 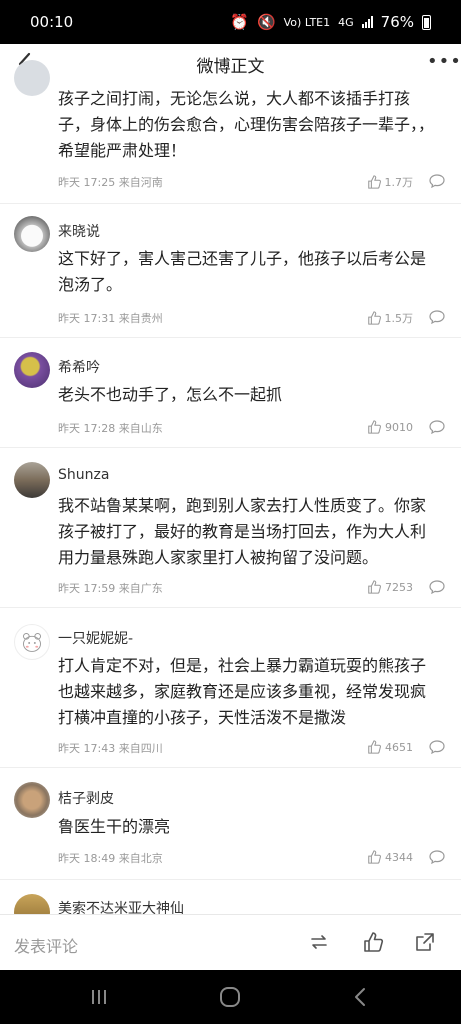 I want to click on like-button: 9010, so click(x=390, y=427).